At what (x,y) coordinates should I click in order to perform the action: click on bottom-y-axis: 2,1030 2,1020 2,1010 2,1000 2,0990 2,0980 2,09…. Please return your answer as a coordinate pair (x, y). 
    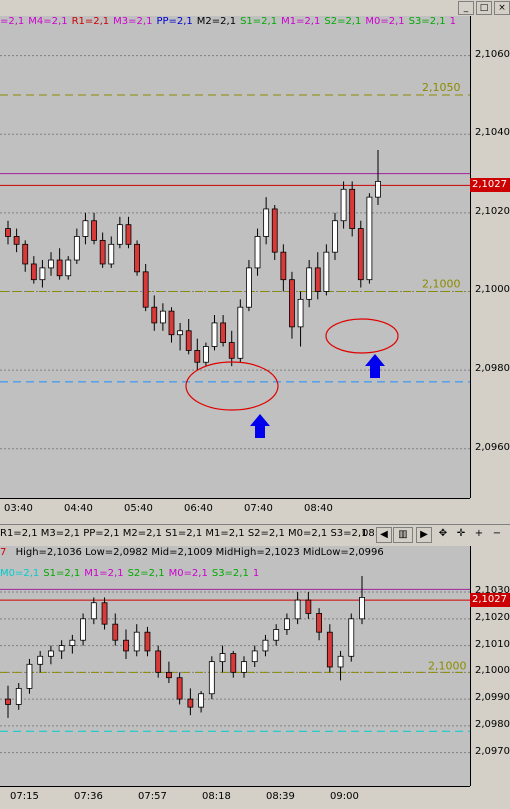
    Looking at the image, I should click on (490, 666).